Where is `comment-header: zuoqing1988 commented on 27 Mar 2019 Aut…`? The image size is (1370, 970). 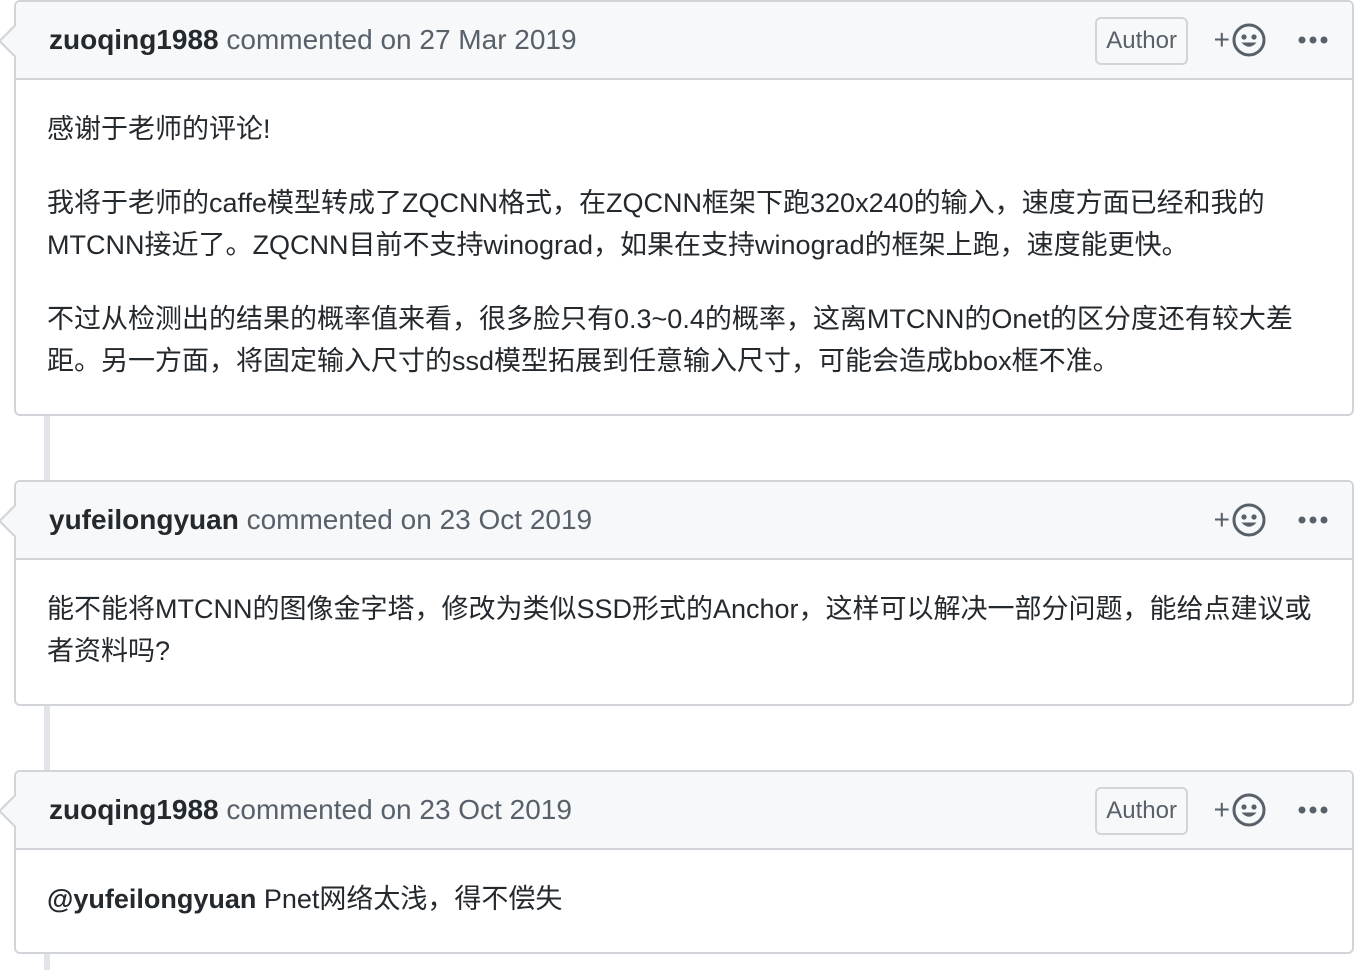 comment-header: zuoqing1988 commented on 27 Mar 2019 Aut… is located at coordinates (676, 41).